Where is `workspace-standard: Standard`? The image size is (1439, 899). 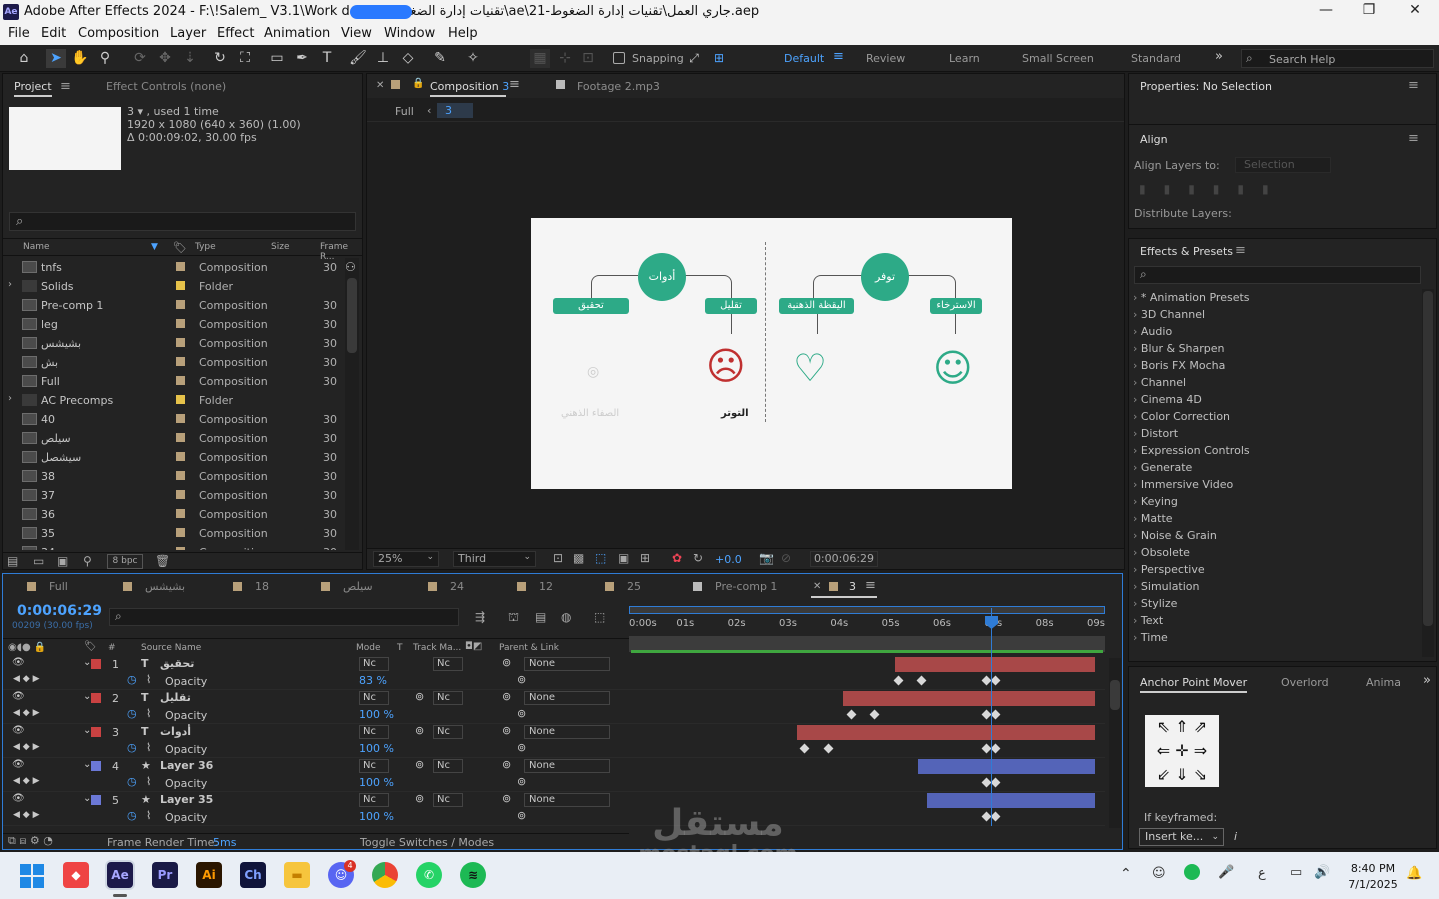
workspace-standard: Standard is located at coordinates (1156, 58).